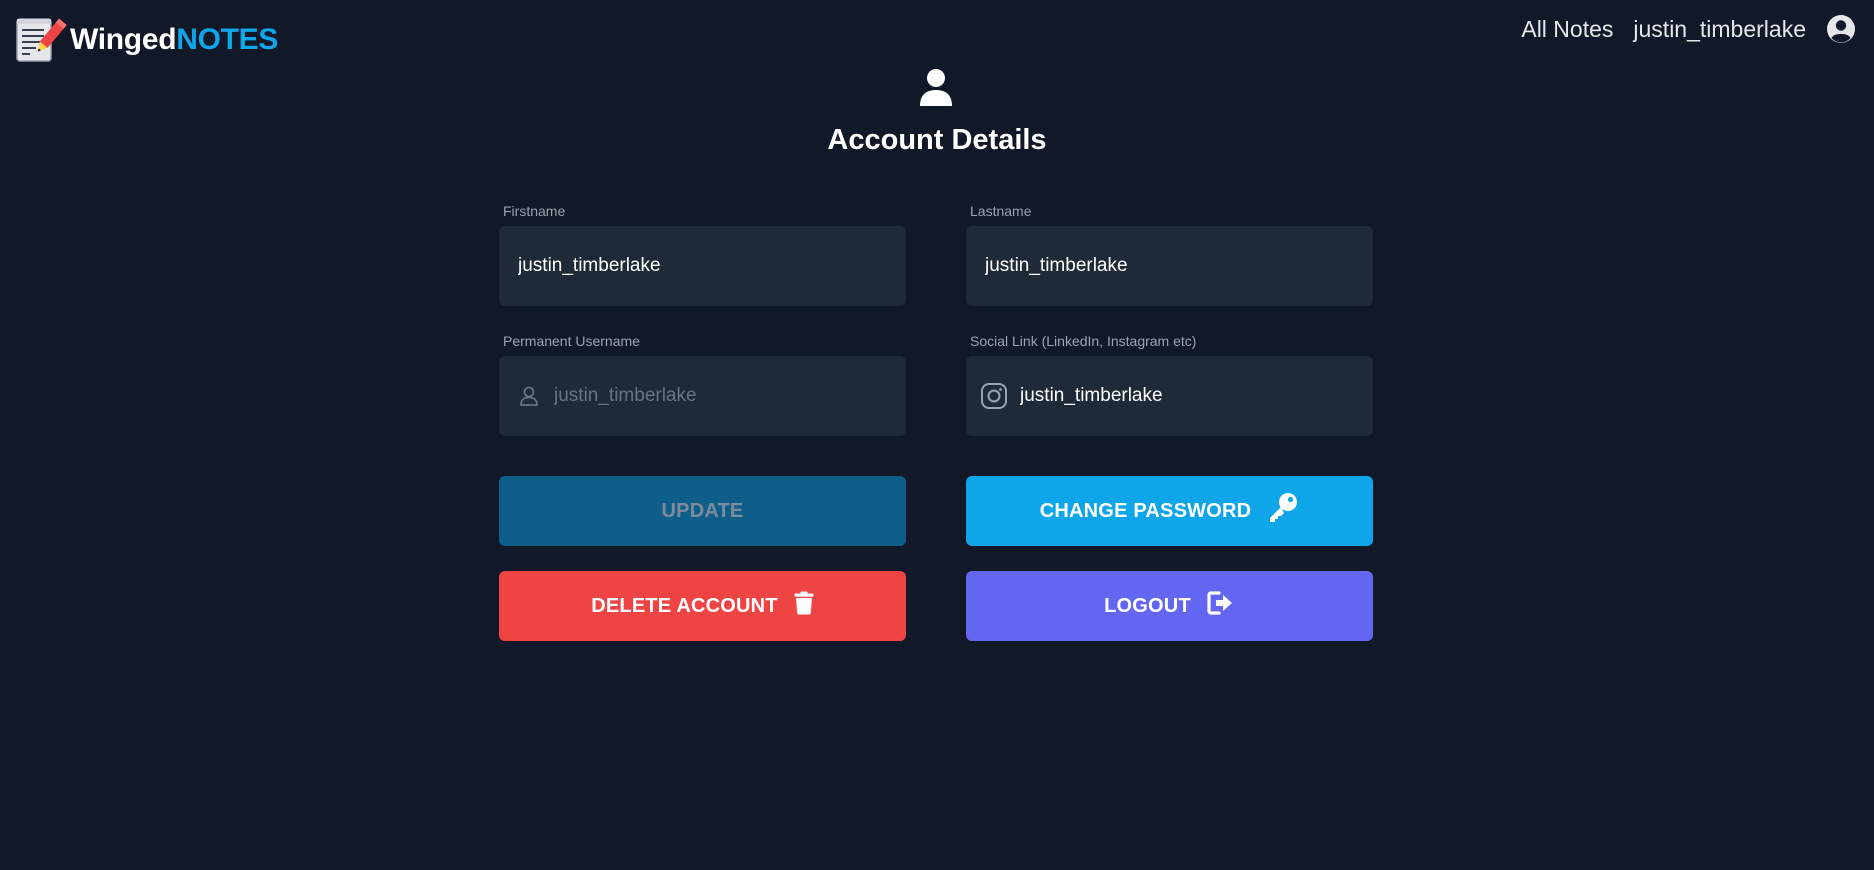  What do you see at coordinates (804, 606) in the screenshot?
I see `trash-icon` at bounding box center [804, 606].